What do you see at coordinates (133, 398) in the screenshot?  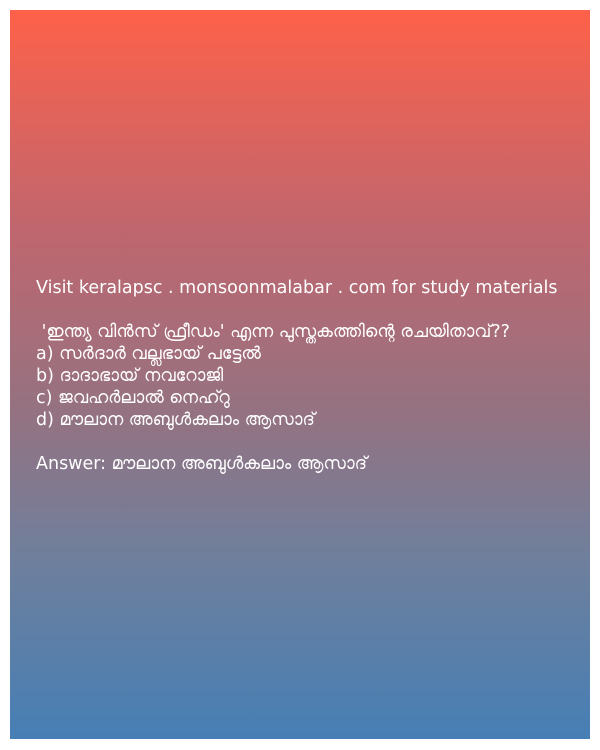 I see `option-c: c) ജവഹർലാൽ നെഹ്റു` at bounding box center [133, 398].